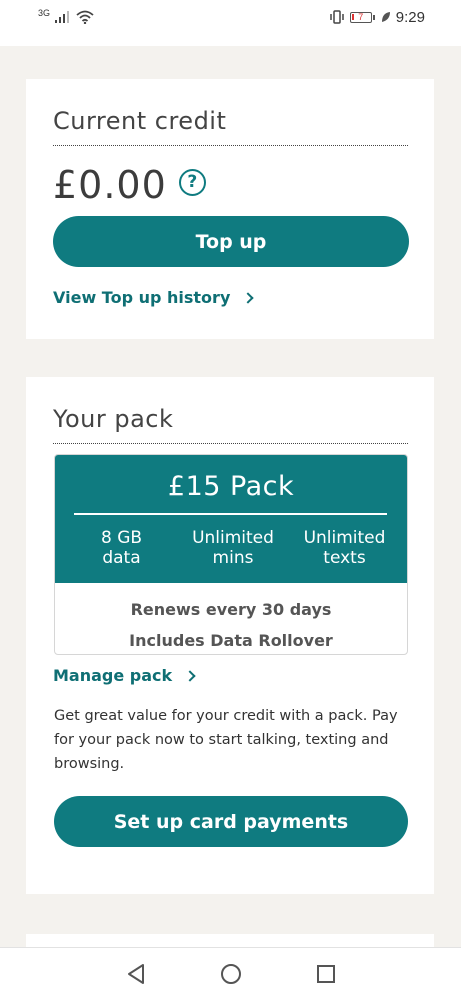 This screenshot has width=461, height=999. What do you see at coordinates (230, 424) in the screenshot?
I see `your-pack-title: Your pack` at bounding box center [230, 424].